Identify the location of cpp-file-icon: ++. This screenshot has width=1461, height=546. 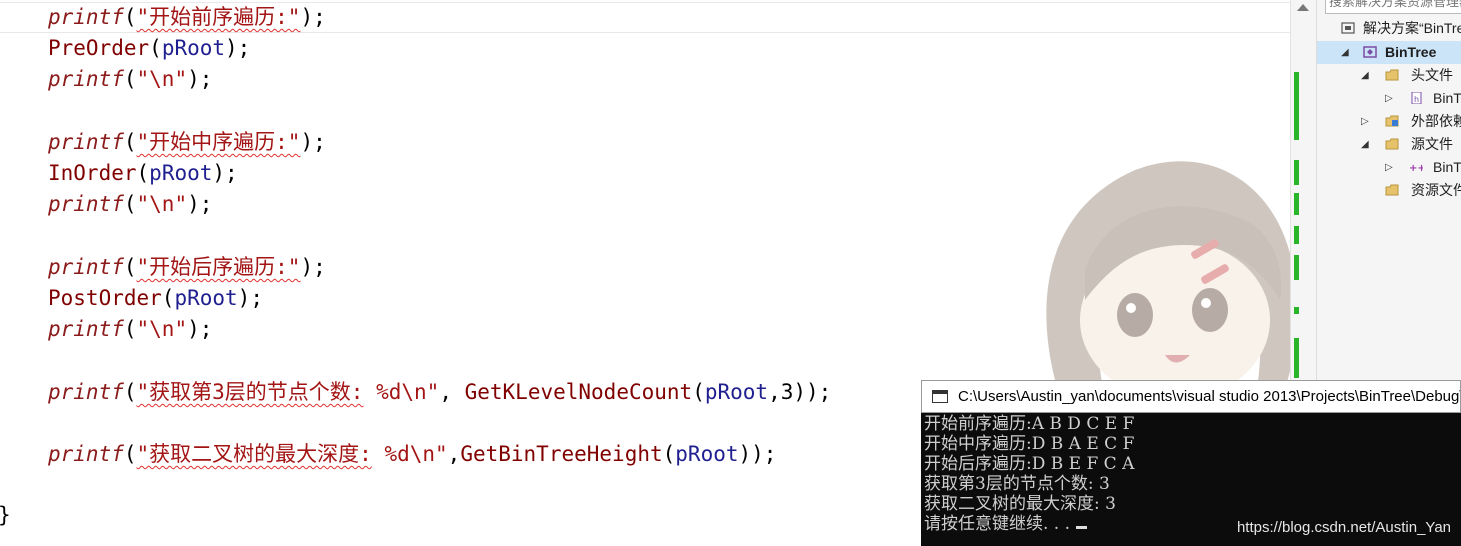
(1416, 168).